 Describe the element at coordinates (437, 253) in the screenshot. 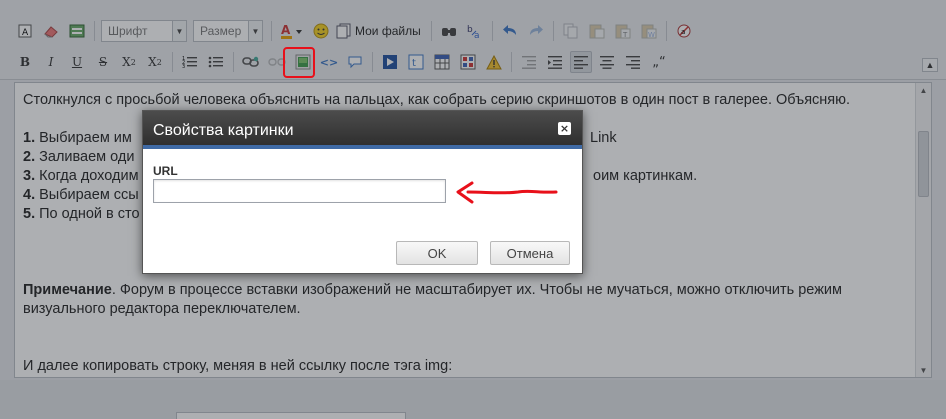

I see `ok-button: OK` at that location.